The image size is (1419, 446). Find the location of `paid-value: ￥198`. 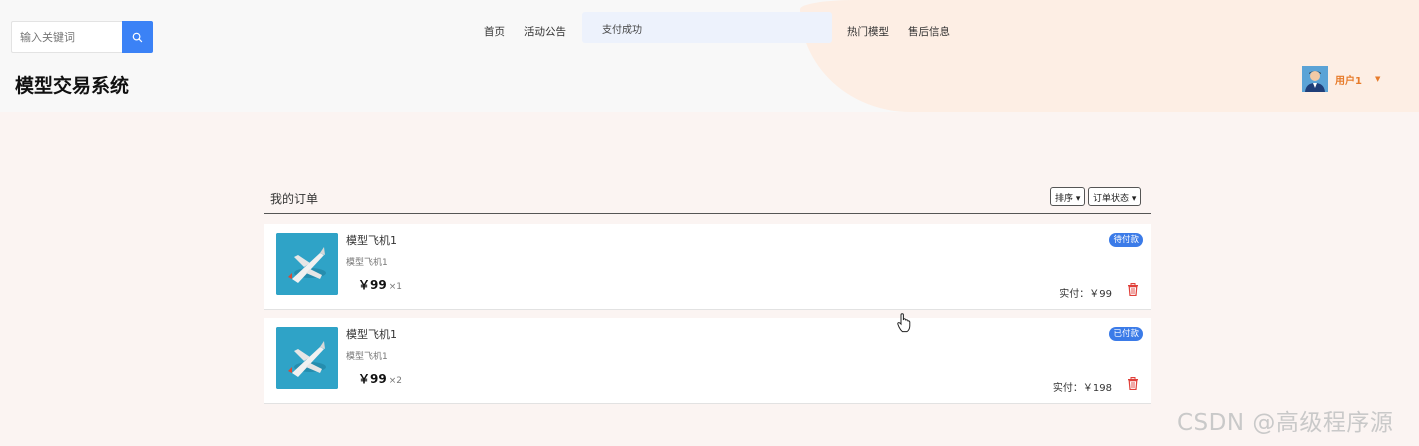

paid-value: ￥198 is located at coordinates (1097, 388).